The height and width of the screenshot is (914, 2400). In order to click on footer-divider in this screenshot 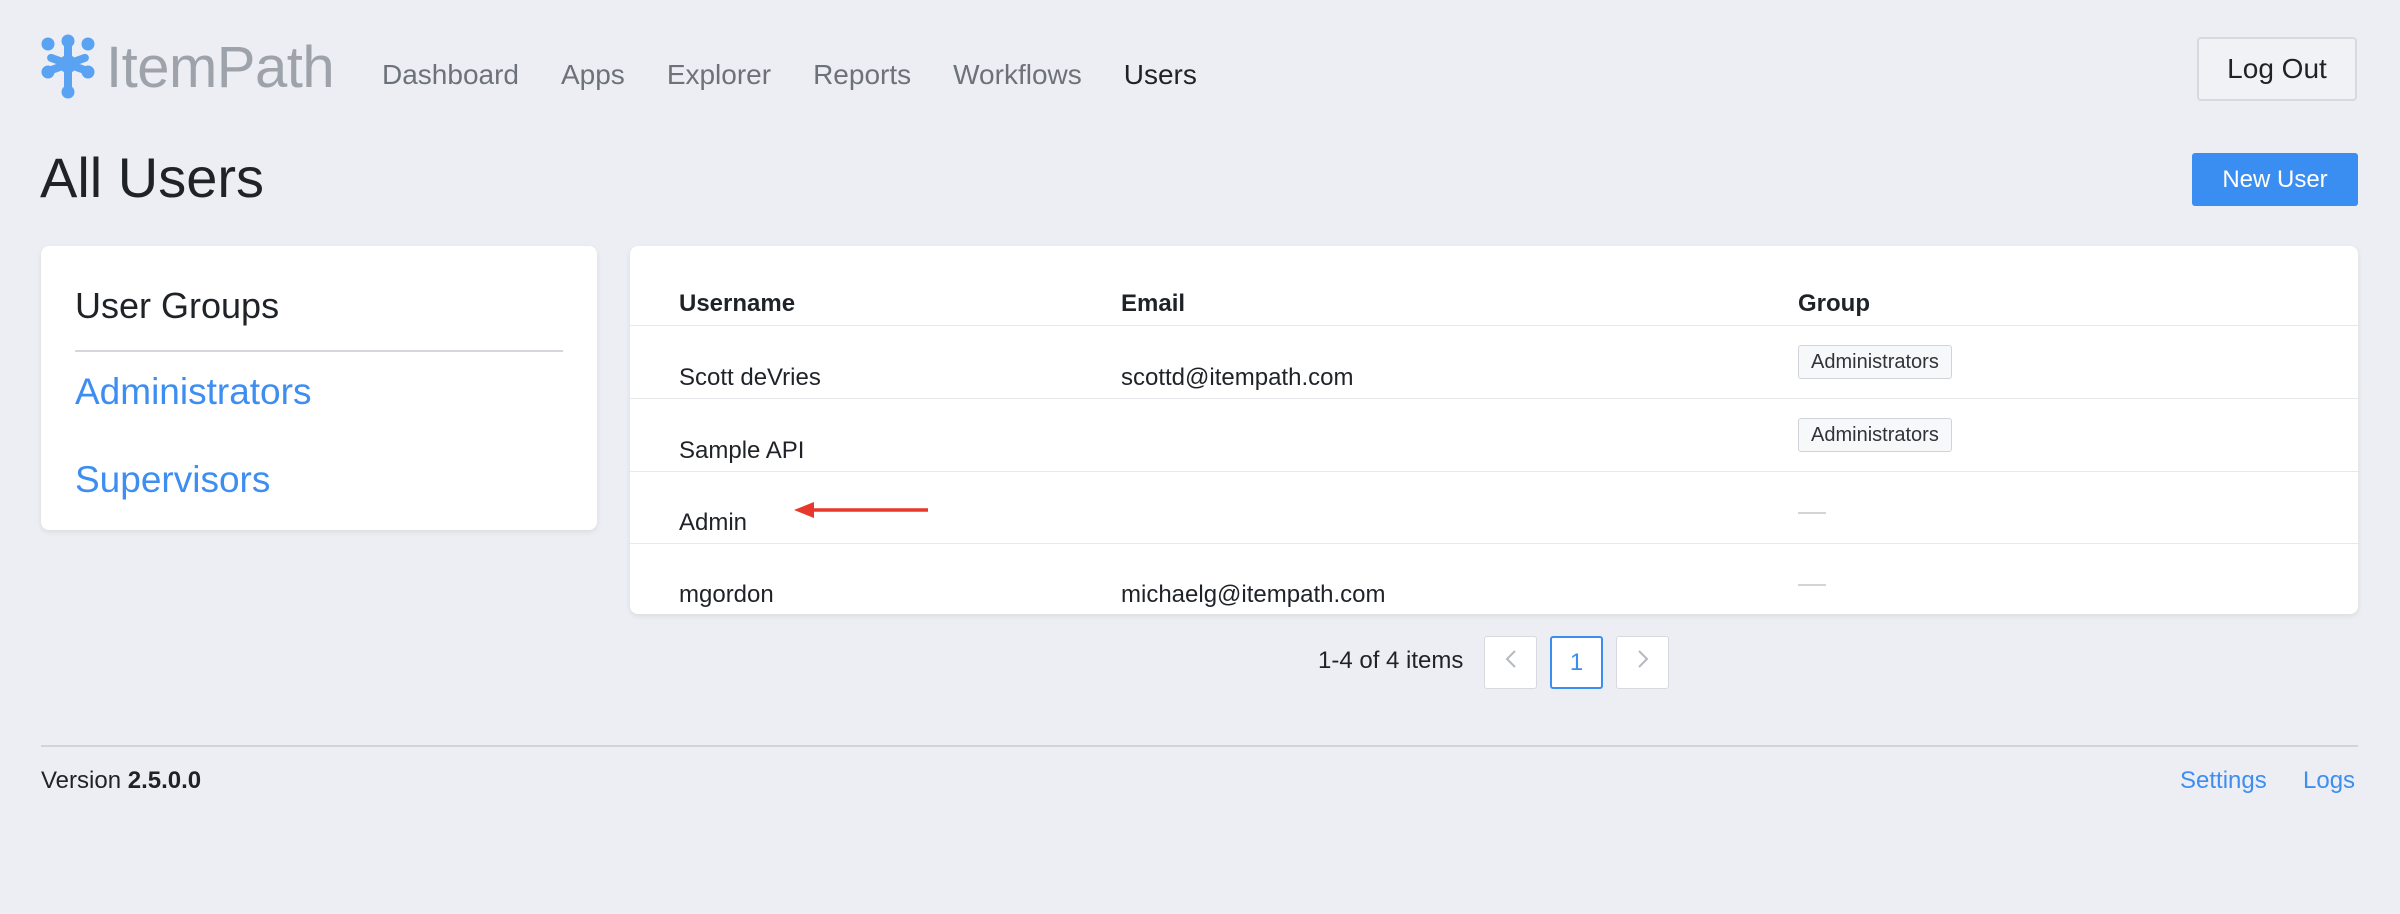, I will do `click(1199, 746)`.